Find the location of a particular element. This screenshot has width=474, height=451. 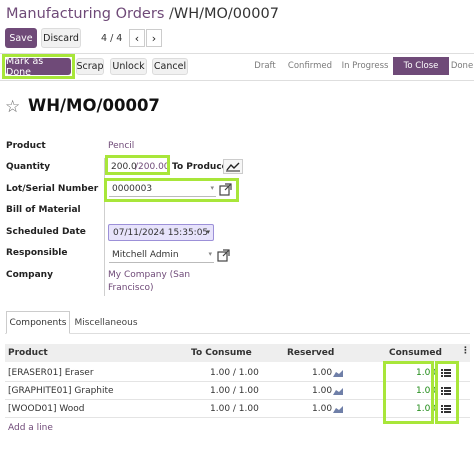

to-produce-label: To Produce is located at coordinates (200, 167).